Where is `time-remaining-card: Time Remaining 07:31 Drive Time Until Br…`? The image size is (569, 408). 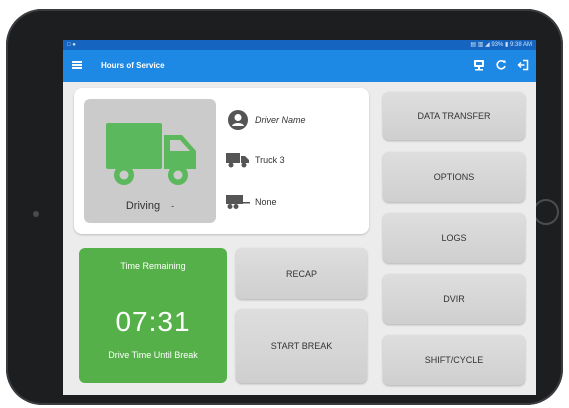
time-remaining-card: Time Remaining 07:31 Drive Time Until Br… is located at coordinates (153, 315).